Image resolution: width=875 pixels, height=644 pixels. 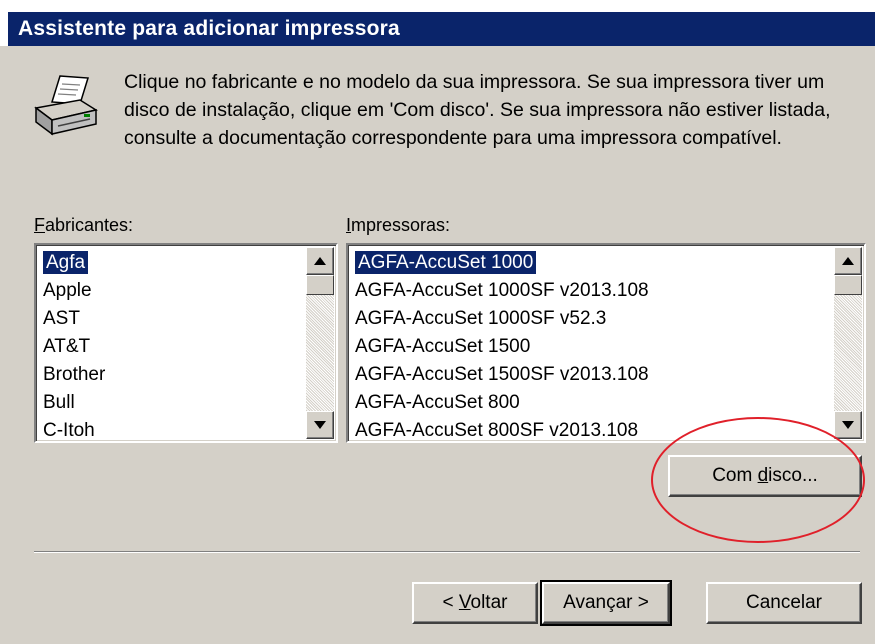 I want to click on list-item: Apple, so click(x=172, y=291).